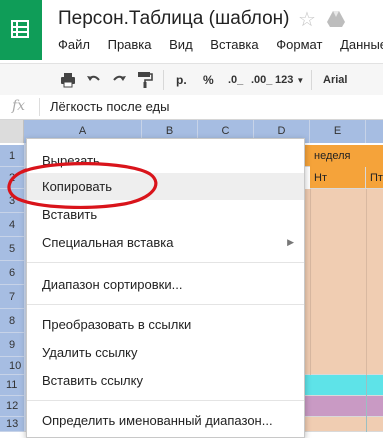 The height and width of the screenshot is (438, 383). I want to click on row-header: 13, so click(12, 424).